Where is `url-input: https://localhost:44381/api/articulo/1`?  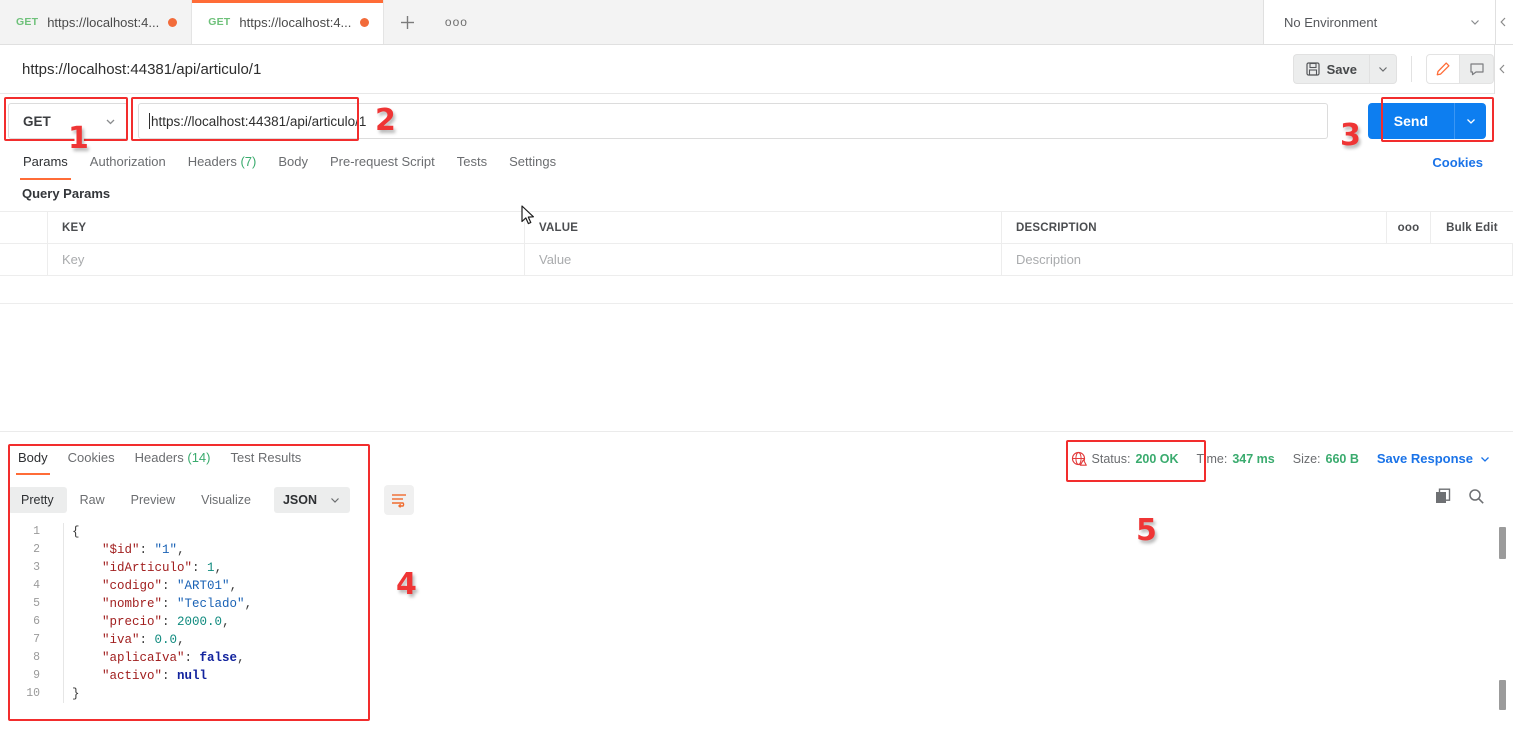
url-input: https://localhost:44381/api/articulo/1 is located at coordinates (733, 121).